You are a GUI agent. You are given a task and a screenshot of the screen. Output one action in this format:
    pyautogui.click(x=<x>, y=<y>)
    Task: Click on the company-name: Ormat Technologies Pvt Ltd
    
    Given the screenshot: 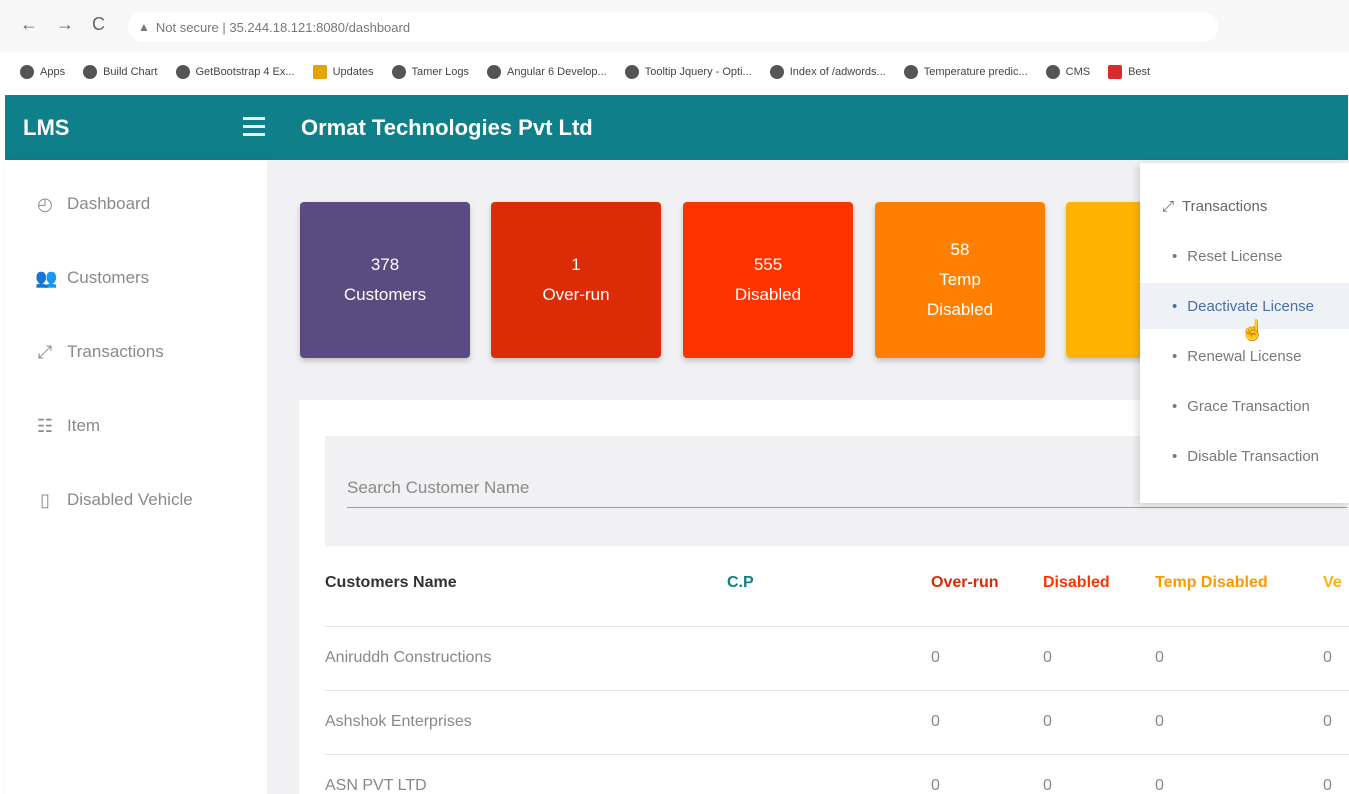 What is the action you would take?
    pyautogui.click(x=447, y=127)
    